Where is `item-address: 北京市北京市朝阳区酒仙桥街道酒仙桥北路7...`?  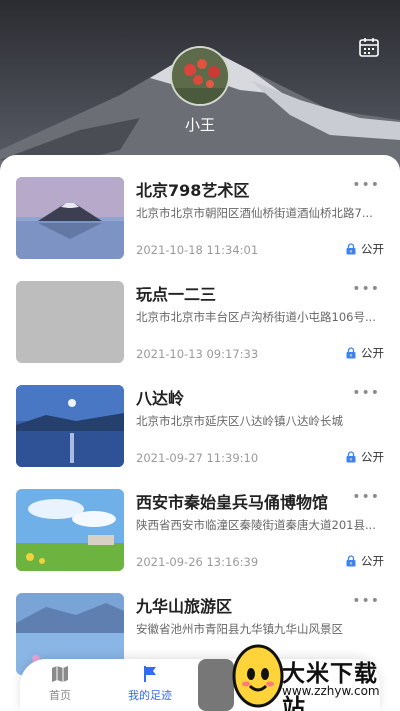 item-address: 北京市北京市朝阳区酒仙桥街道酒仙桥北路7... is located at coordinates (254, 213).